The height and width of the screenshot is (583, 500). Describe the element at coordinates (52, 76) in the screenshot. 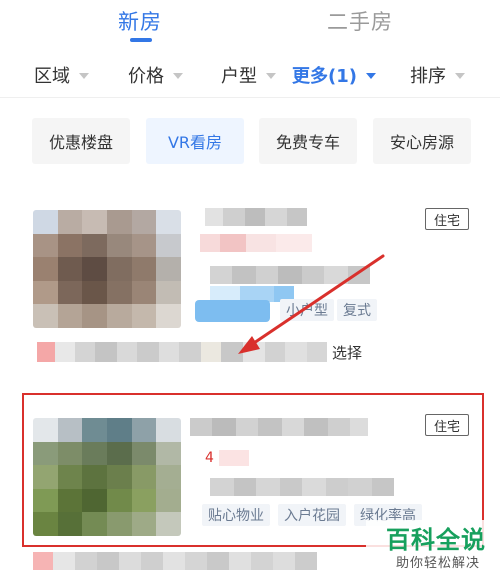

I see `filter-area-label: 区域` at that location.